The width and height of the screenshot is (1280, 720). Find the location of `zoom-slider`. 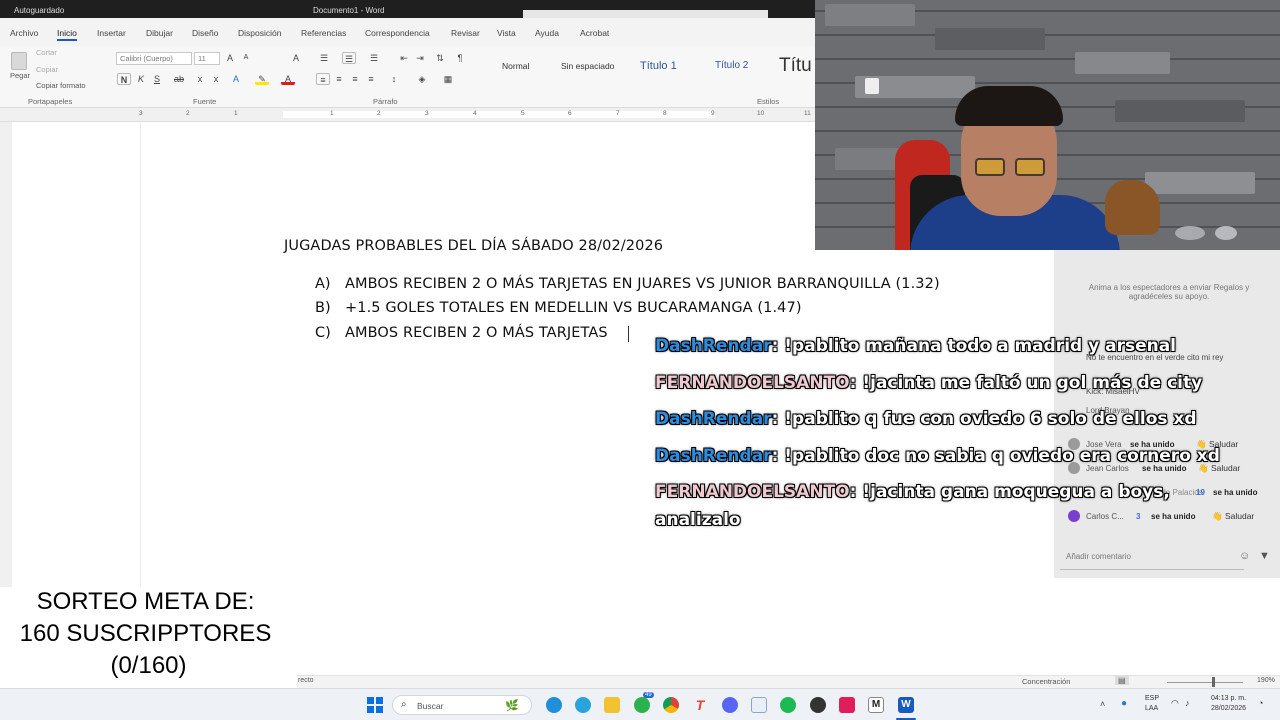

zoom-slider is located at coordinates (1205, 682).